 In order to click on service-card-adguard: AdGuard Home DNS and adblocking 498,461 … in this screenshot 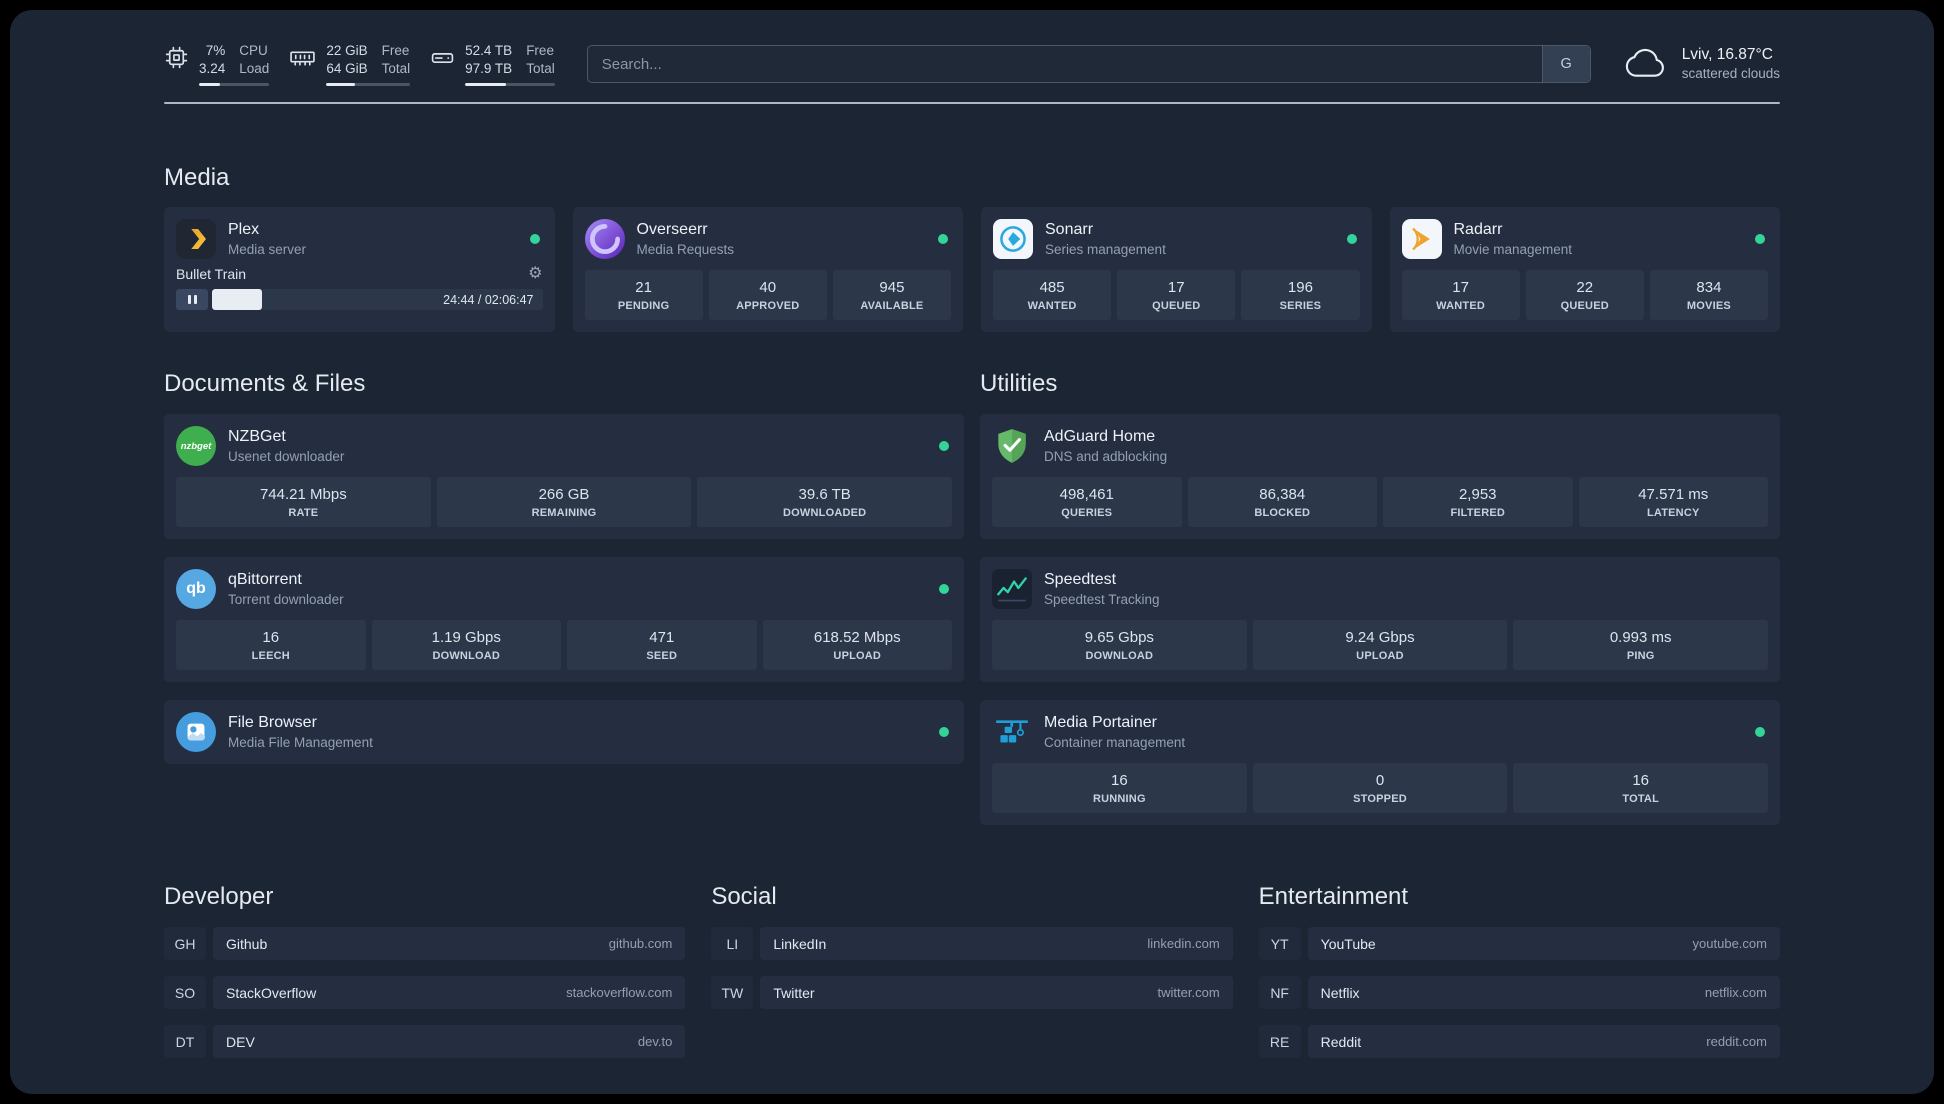, I will do `click(1380, 476)`.